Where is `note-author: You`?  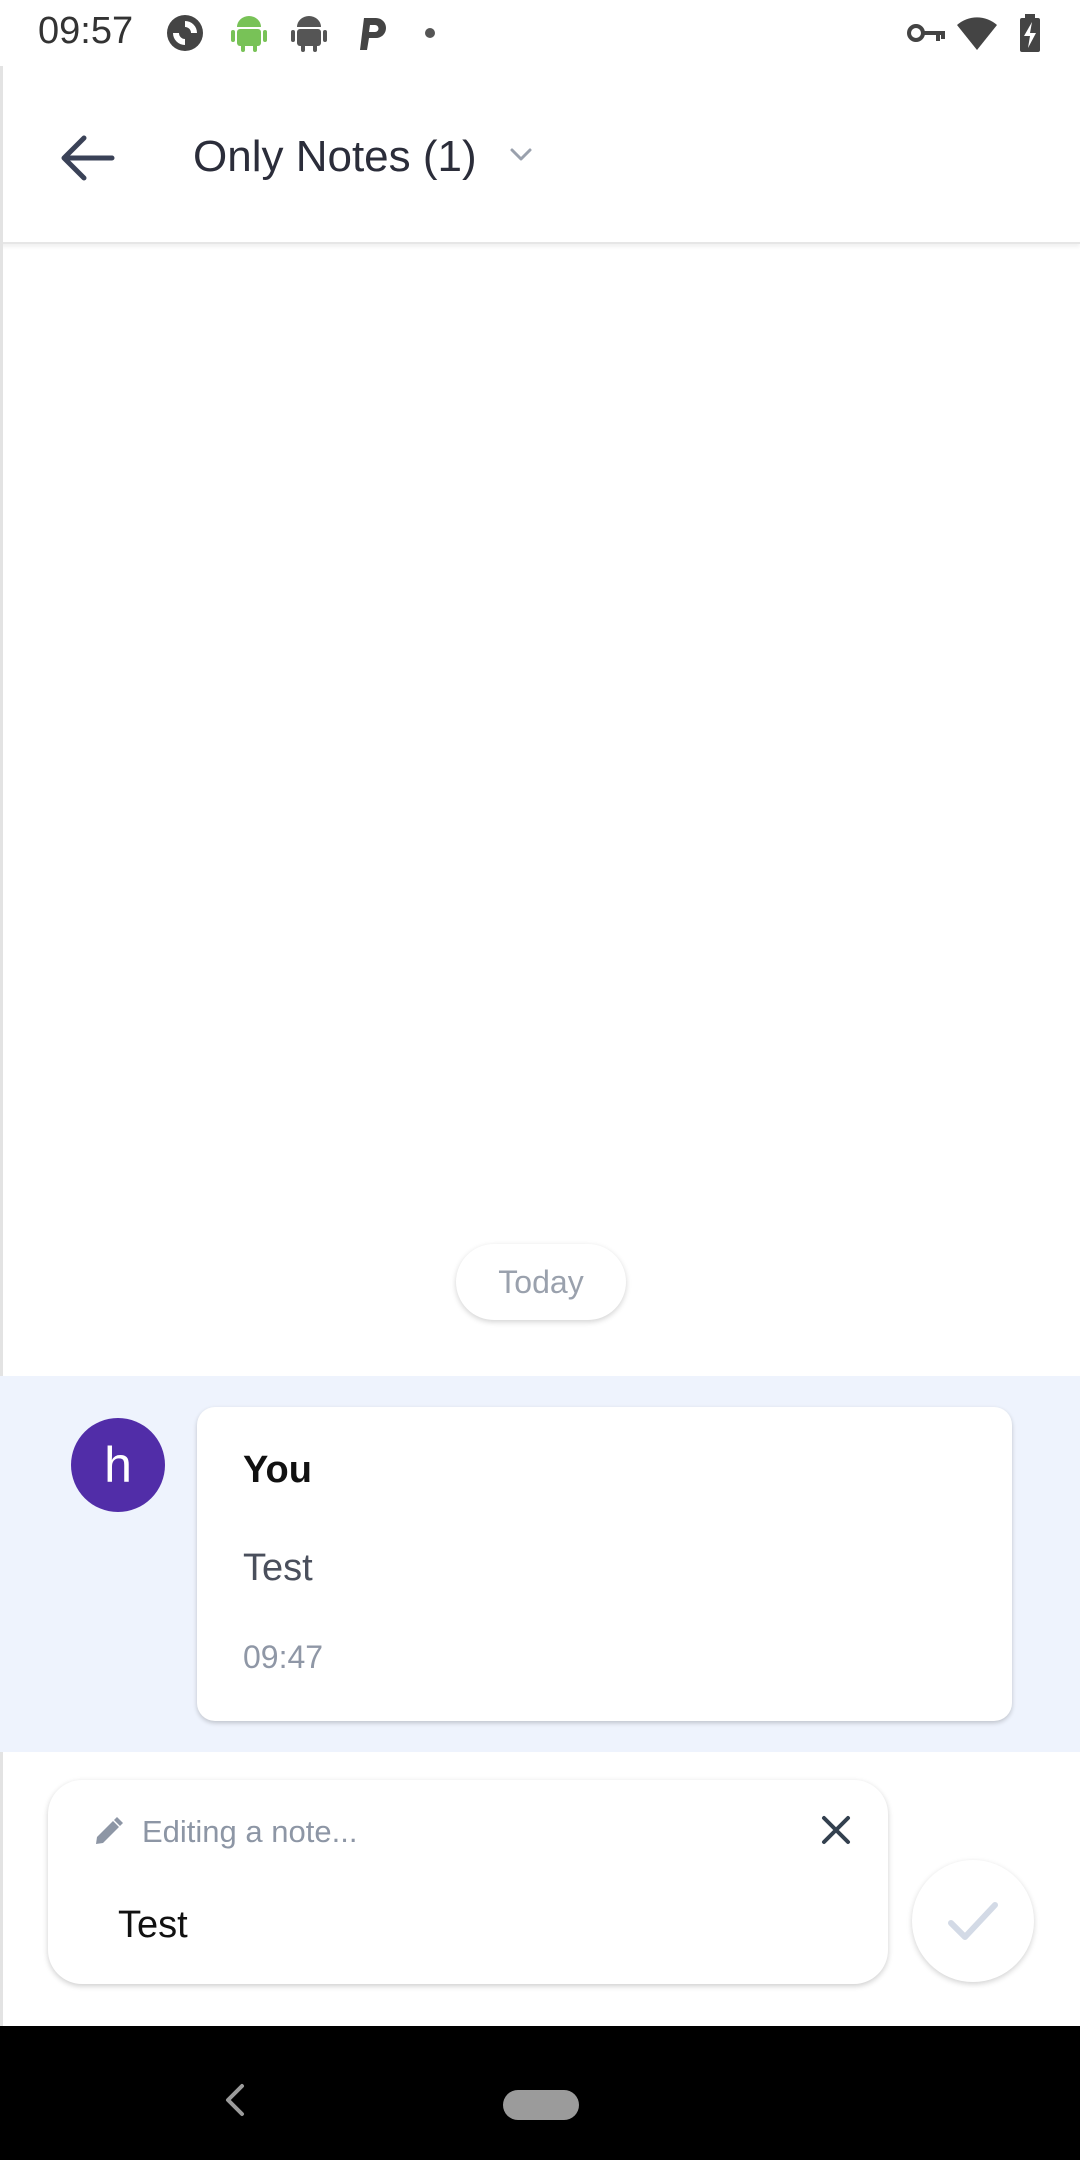
note-author: You is located at coordinates (277, 1470).